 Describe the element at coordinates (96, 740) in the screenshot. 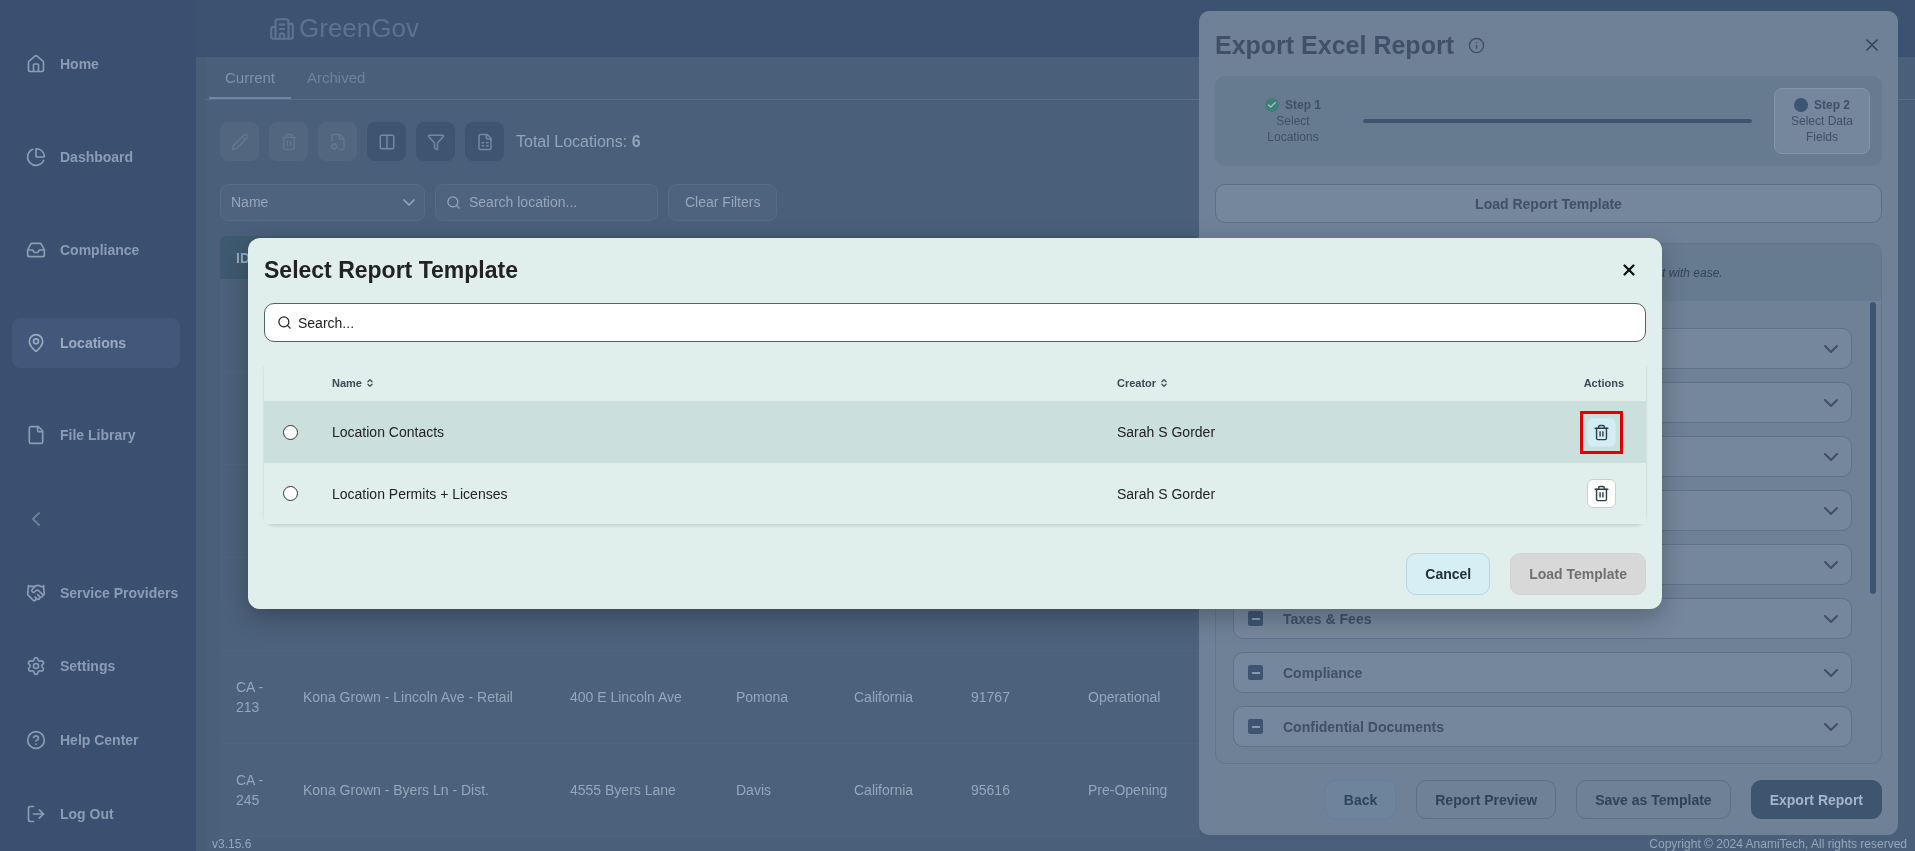

I see `sidebar-item: Help Center` at that location.